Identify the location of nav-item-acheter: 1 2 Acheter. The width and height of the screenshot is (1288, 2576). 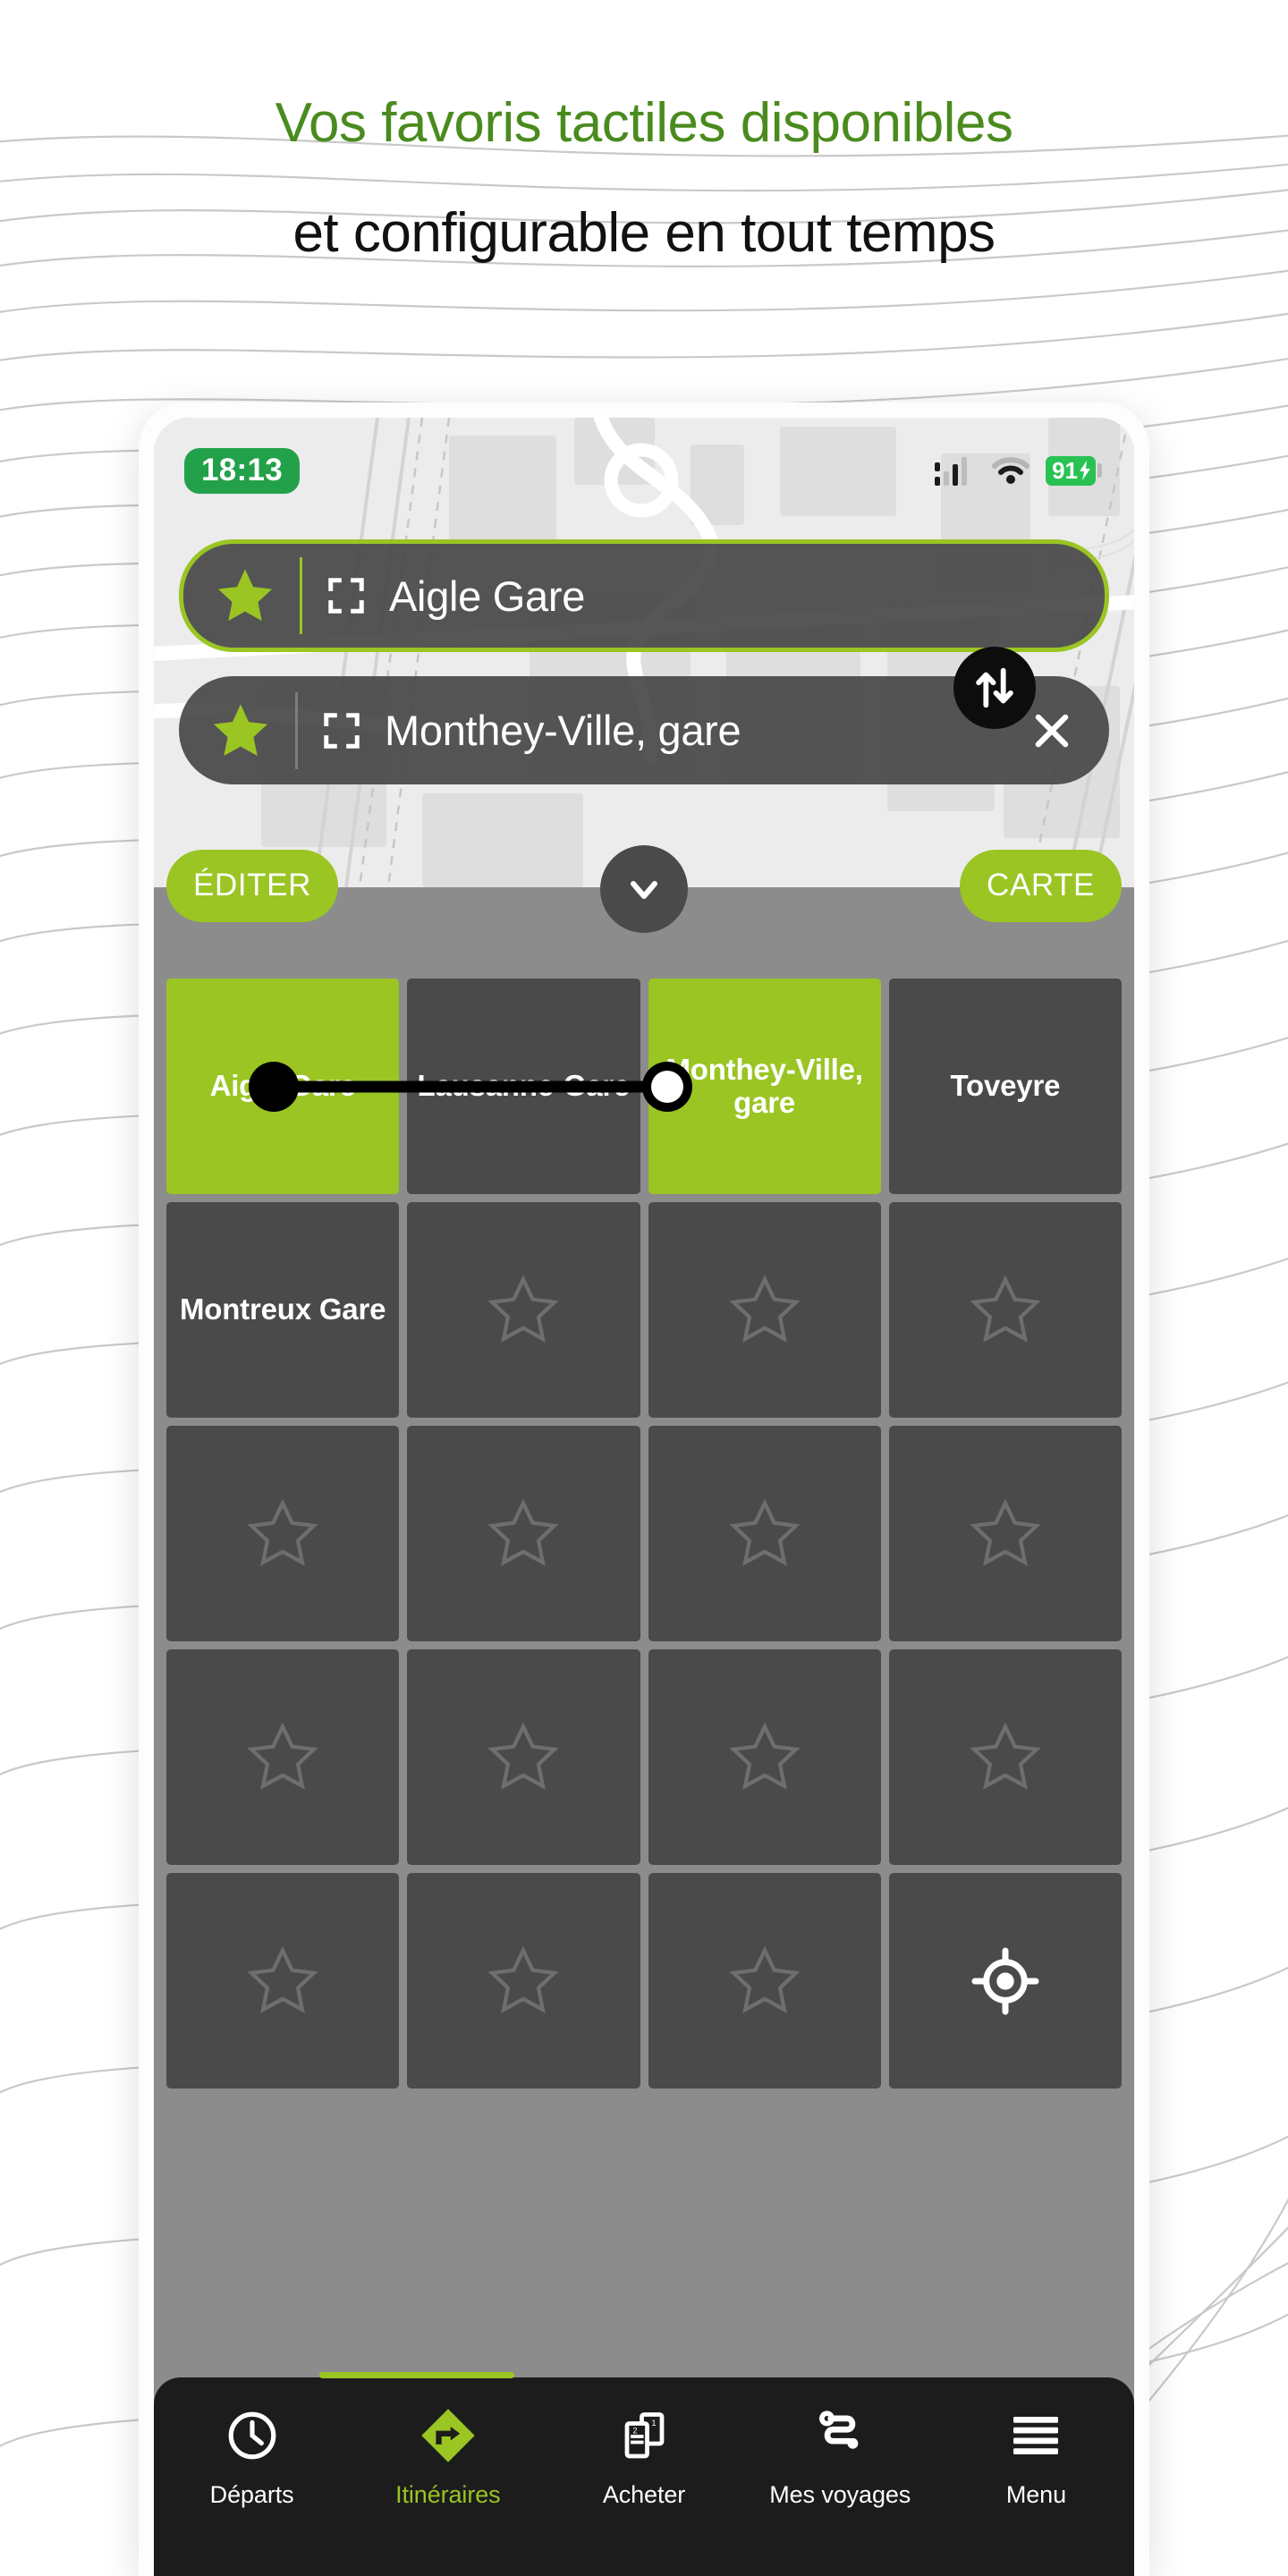
(643, 2458).